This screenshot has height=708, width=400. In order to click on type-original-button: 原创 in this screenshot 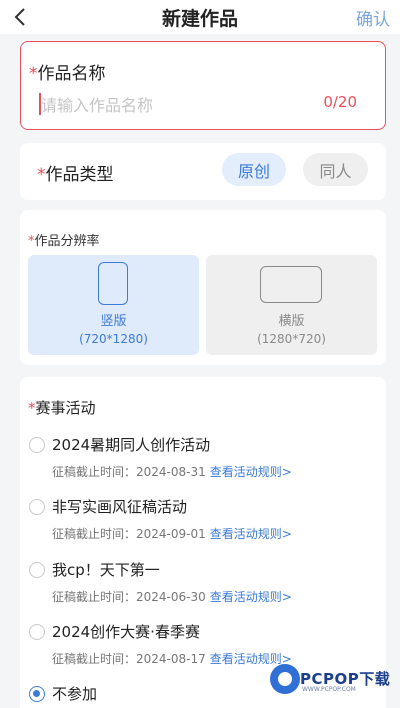, I will do `click(254, 169)`.